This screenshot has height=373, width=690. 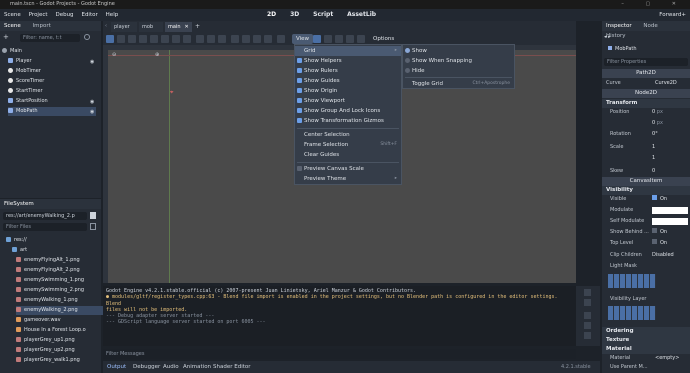 What do you see at coordinates (281, 39) in the screenshot?
I see `skeleton-icon` at bounding box center [281, 39].